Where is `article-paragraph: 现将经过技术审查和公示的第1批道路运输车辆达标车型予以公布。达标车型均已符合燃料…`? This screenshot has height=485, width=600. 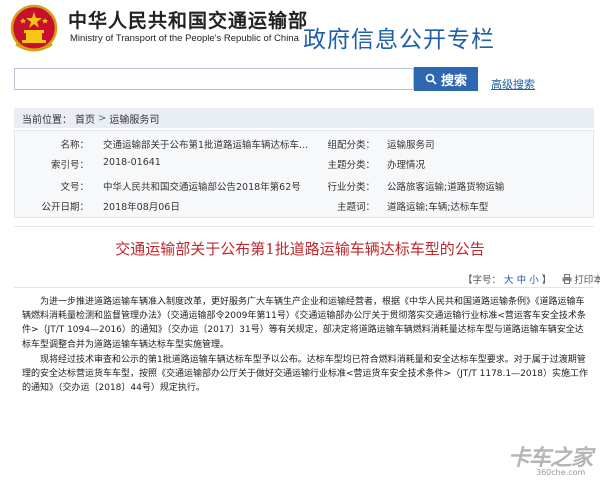
article-paragraph: 现将经过技术审查和公示的第1批道路运输车辆达标车型予以公布。达标车型均已符合燃料… is located at coordinates (305, 374).